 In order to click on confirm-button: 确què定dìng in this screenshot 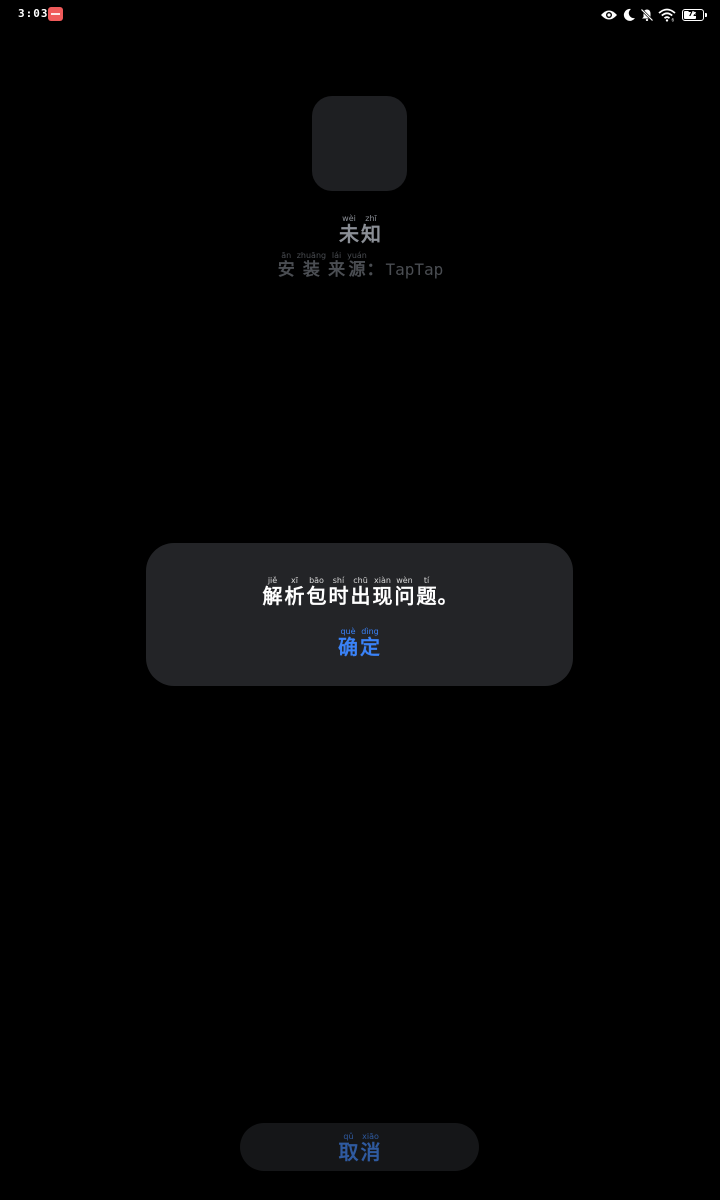, I will do `click(359, 647)`.